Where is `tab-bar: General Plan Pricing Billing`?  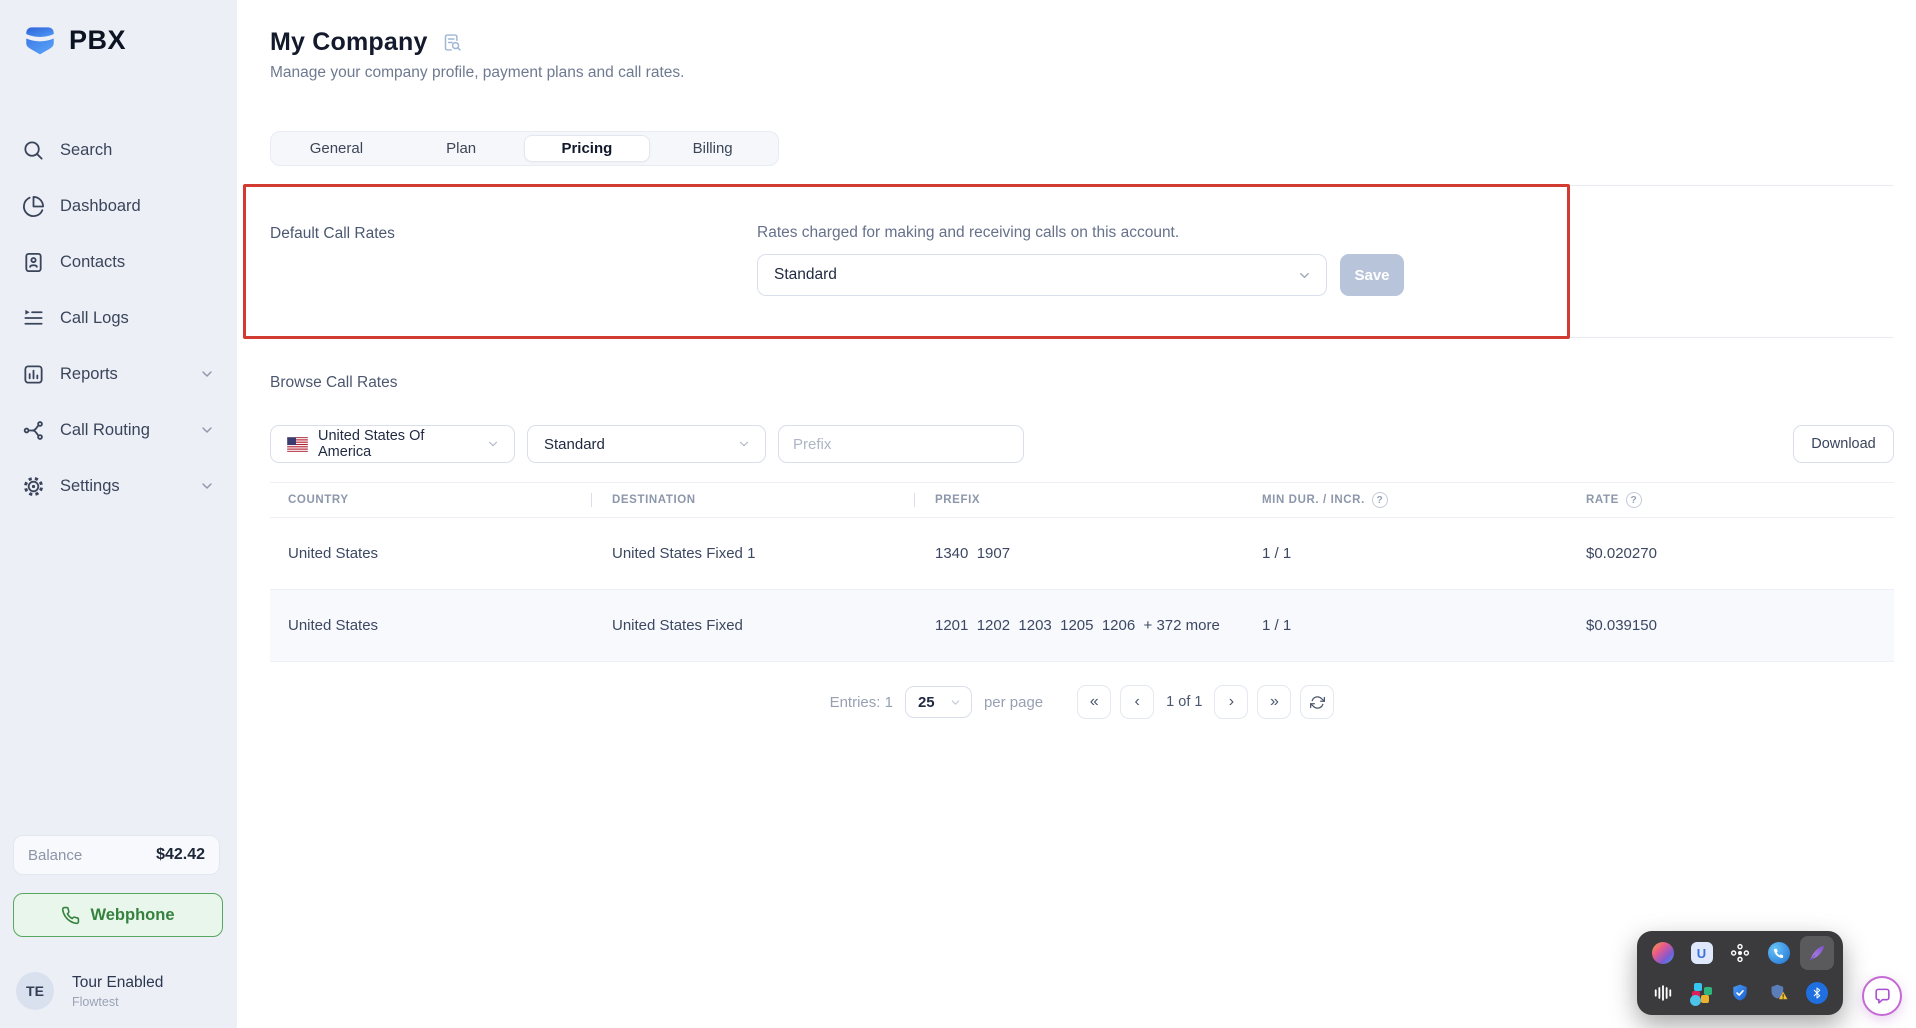
tab-bar: General Plan Pricing Billing is located at coordinates (524, 148).